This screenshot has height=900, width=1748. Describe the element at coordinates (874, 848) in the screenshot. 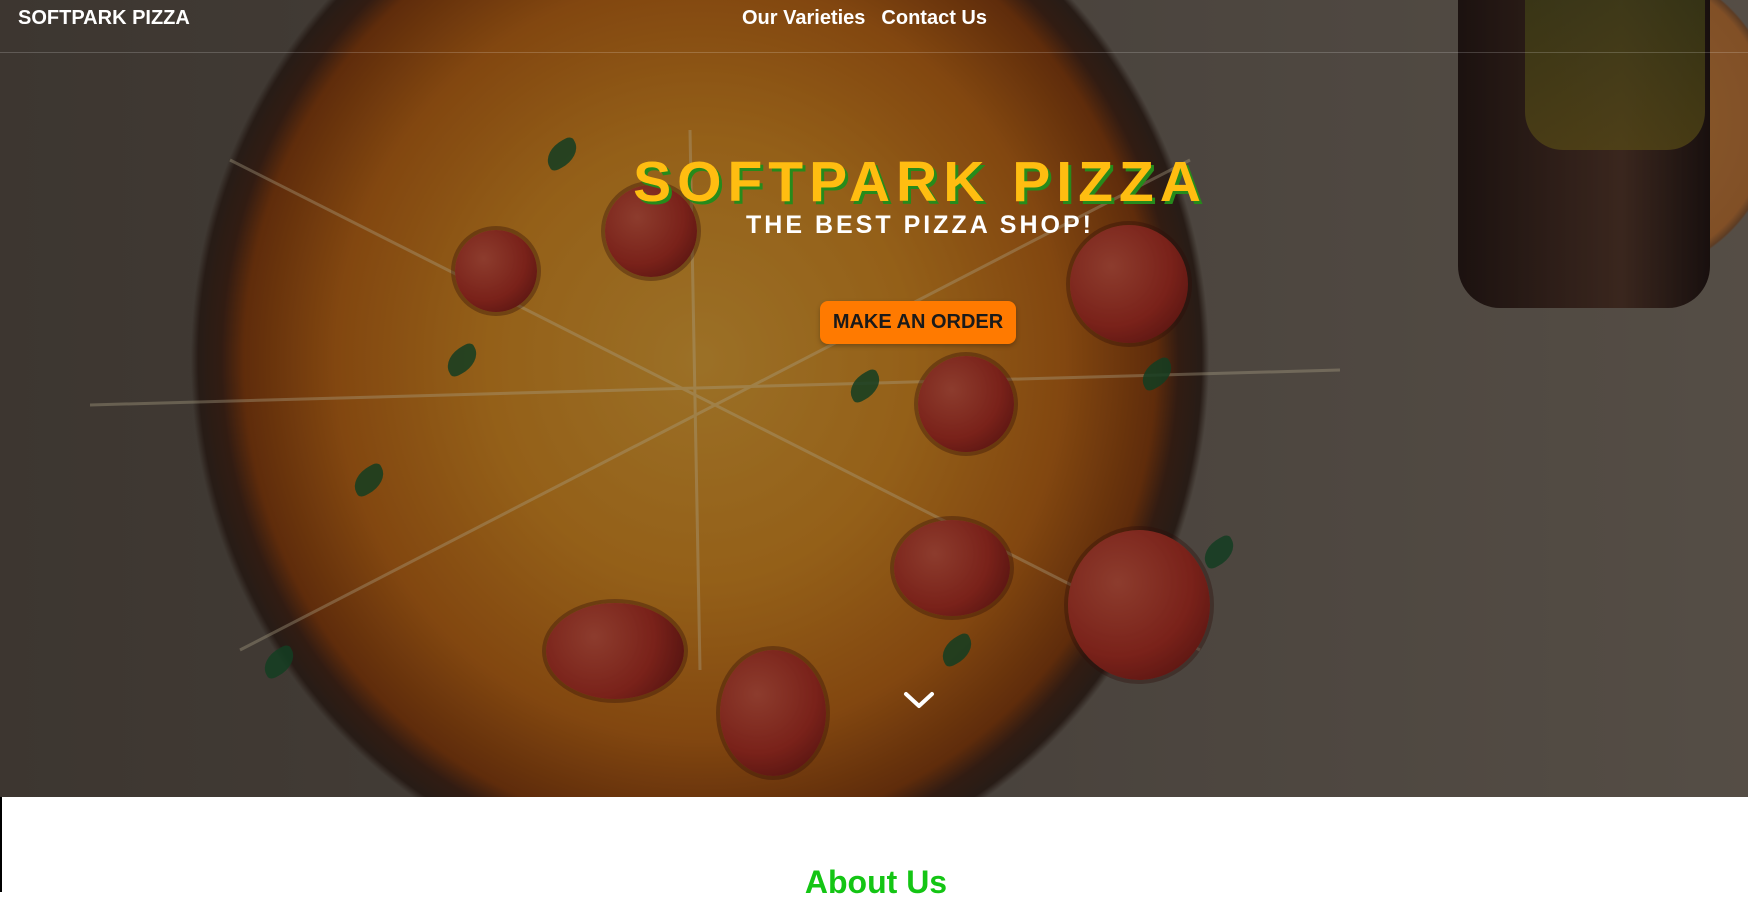

I see `about-section: About Us` at that location.